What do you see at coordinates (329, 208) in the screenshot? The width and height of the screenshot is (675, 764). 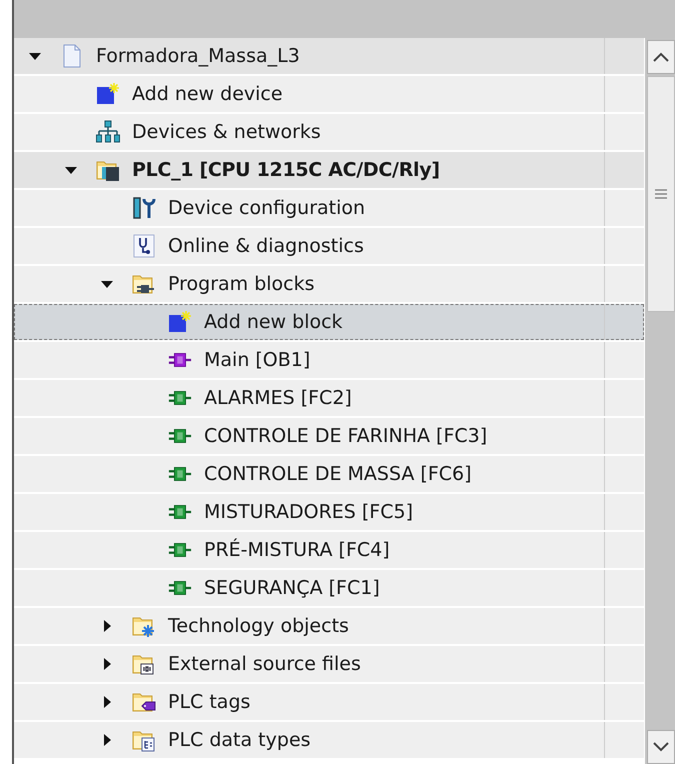 I see `tree-item: Device configuration` at bounding box center [329, 208].